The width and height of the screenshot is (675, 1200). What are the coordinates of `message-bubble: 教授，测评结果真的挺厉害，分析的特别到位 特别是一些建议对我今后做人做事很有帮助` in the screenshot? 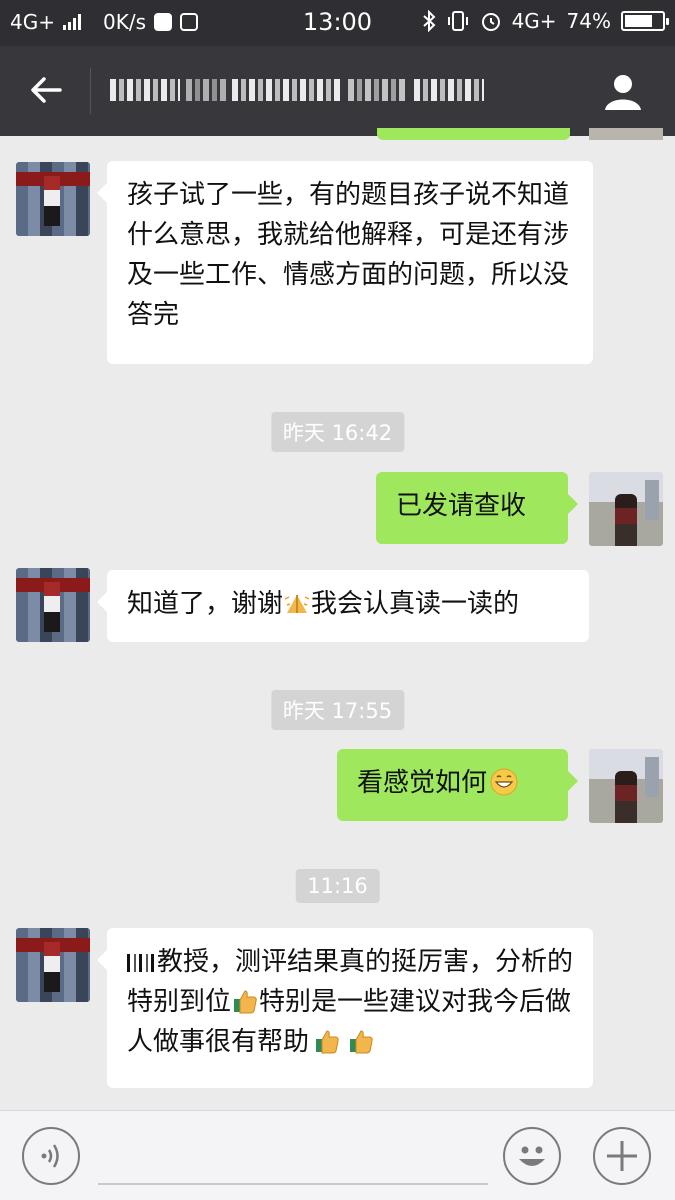 It's located at (345, 1008).